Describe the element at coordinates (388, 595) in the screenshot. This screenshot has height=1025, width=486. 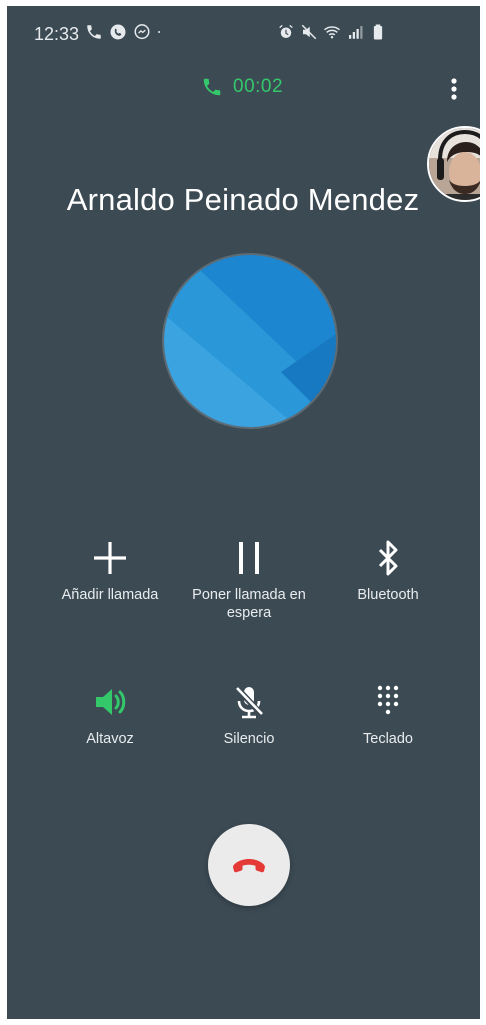
I see `bluetooth-label: Bluetooth` at that location.